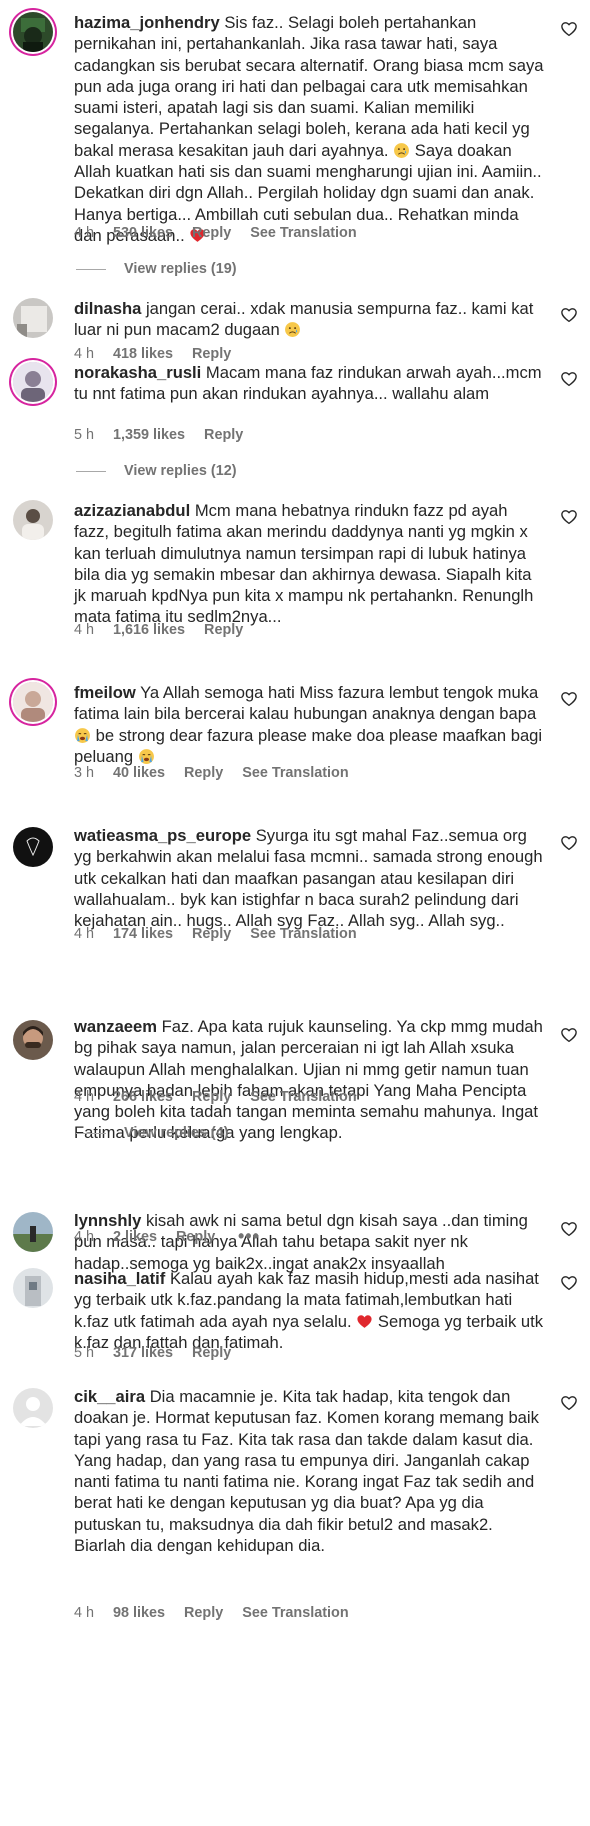  I want to click on red-heart-emoji, so click(364, 1321).